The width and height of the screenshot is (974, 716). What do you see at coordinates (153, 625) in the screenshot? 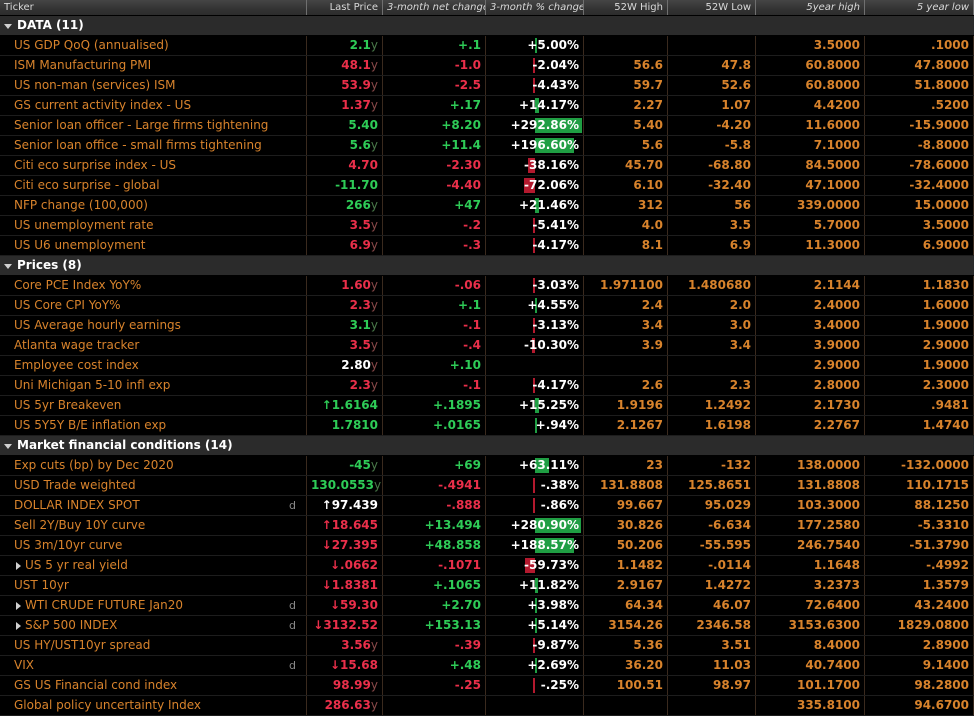
I see `ticker-cell: S&P 500 INDEX d` at bounding box center [153, 625].